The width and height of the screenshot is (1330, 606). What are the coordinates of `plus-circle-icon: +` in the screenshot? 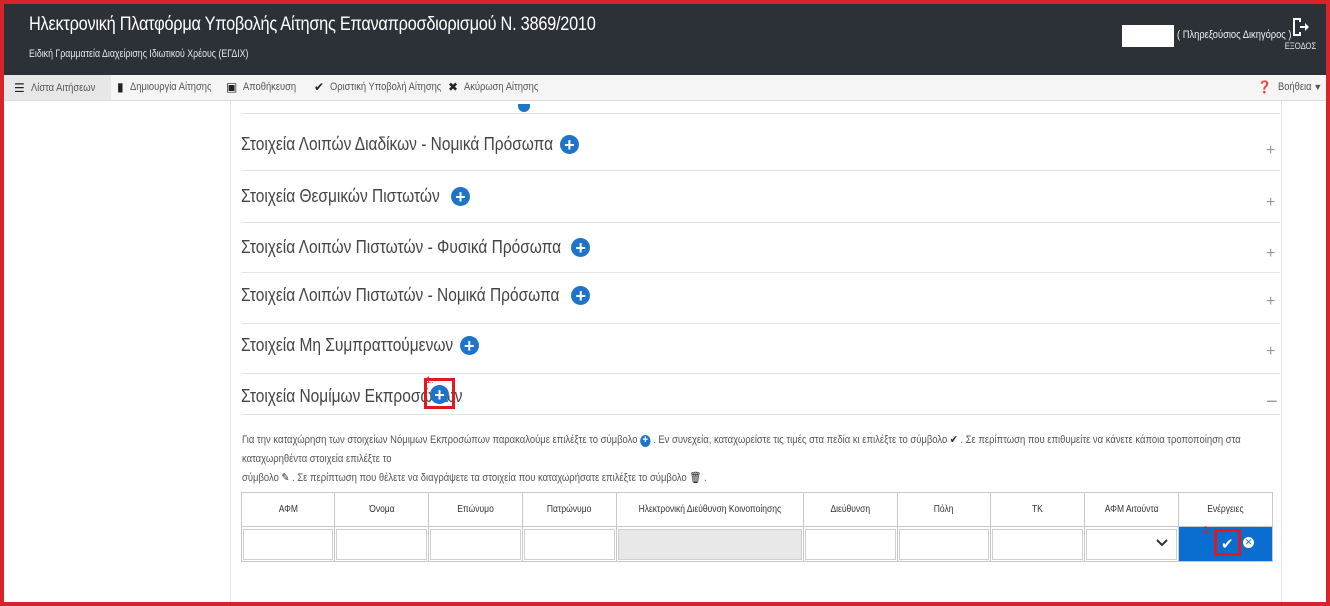 It's located at (645, 440).